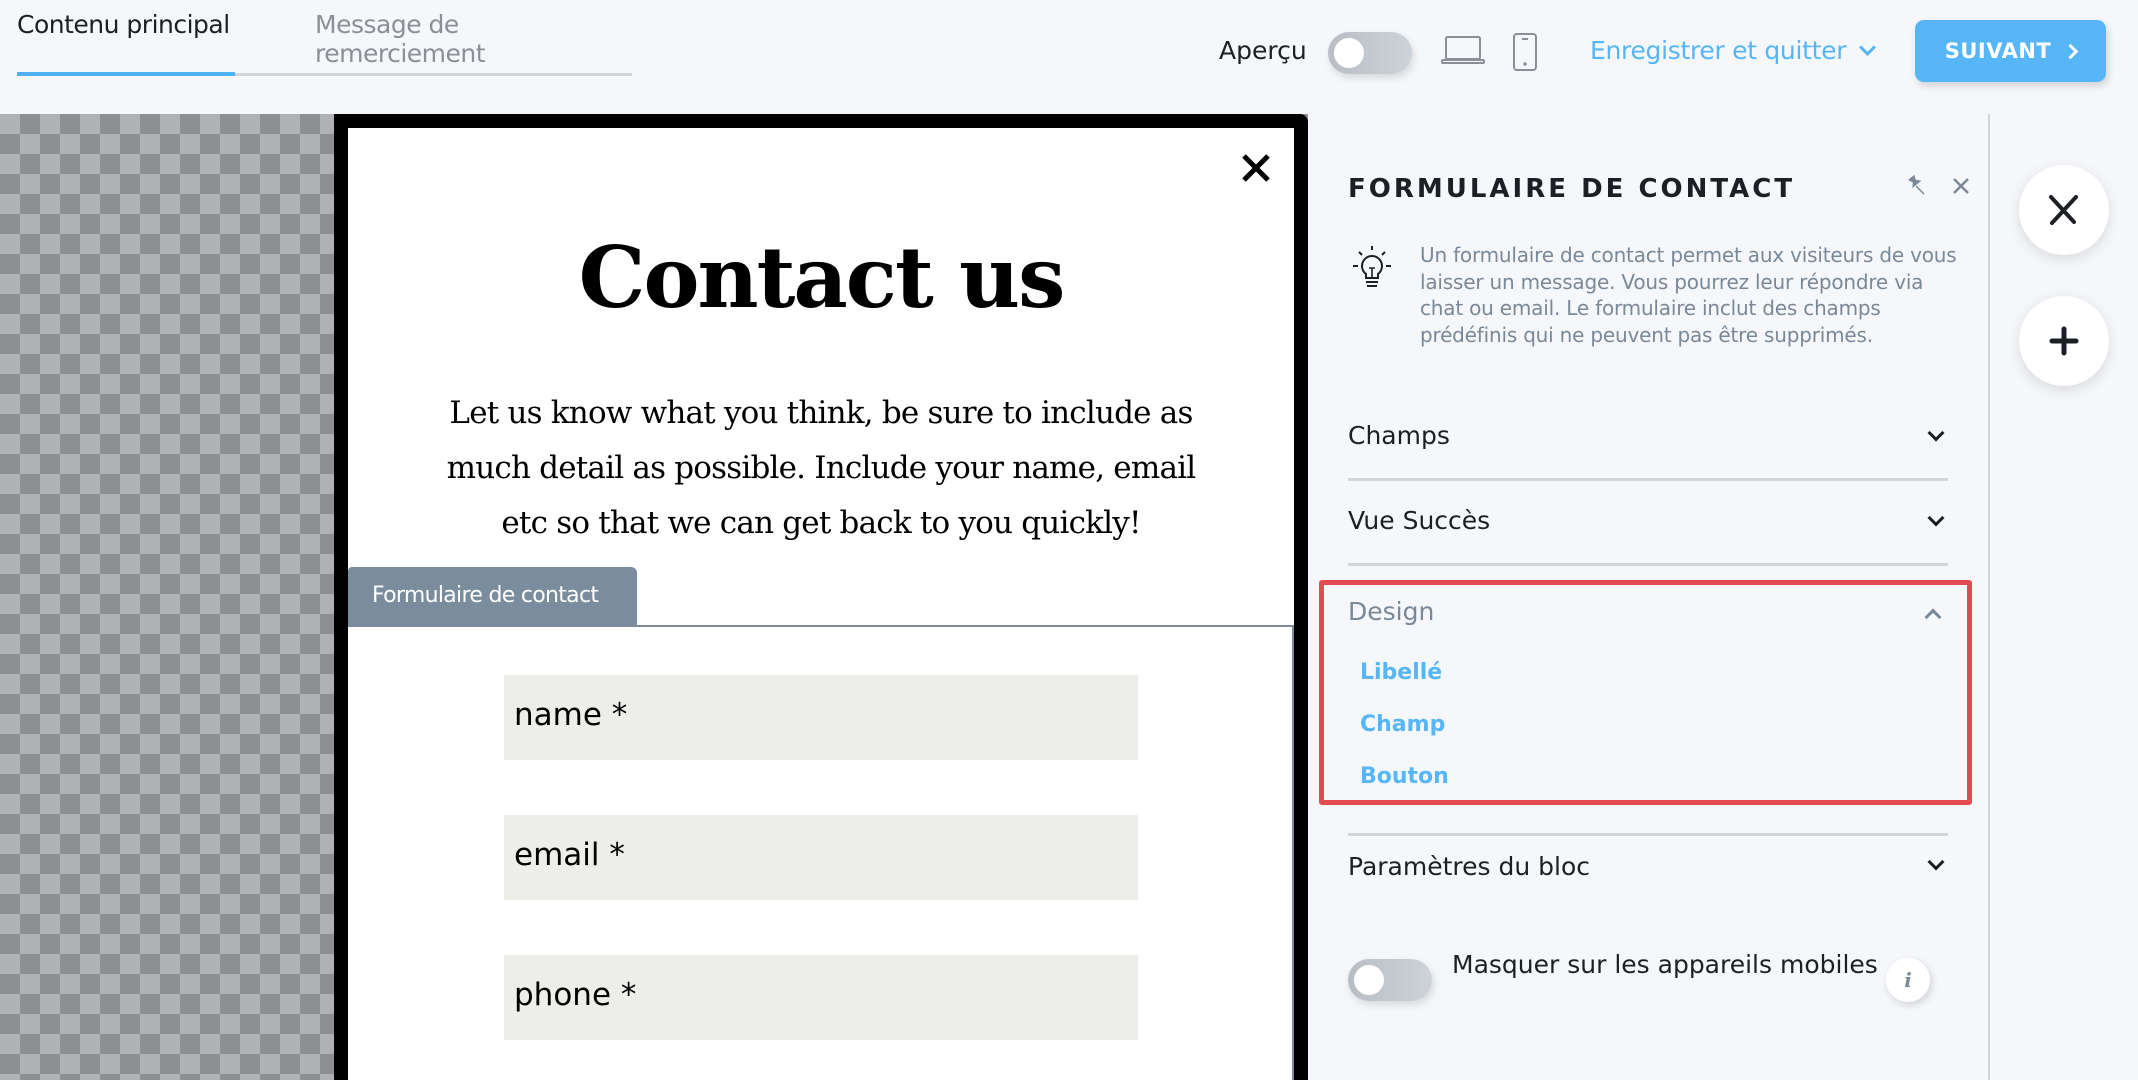 The width and height of the screenshot is (2138, 1080). I want to click on contact-form-block-tab: Formulaire de contact, so click(492, 596).